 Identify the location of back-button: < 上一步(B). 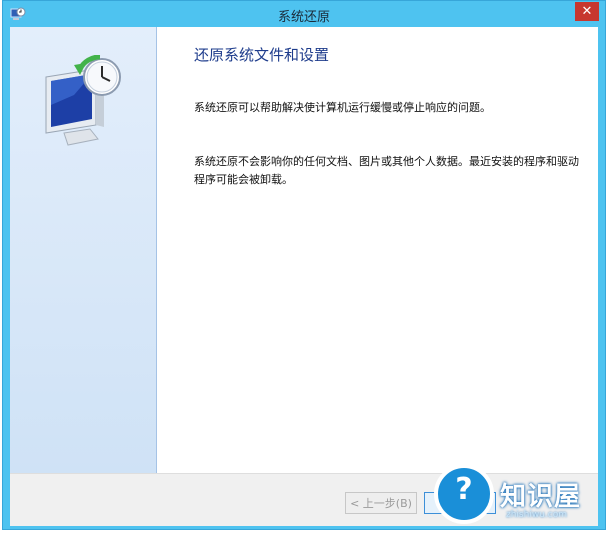
(381, 503).